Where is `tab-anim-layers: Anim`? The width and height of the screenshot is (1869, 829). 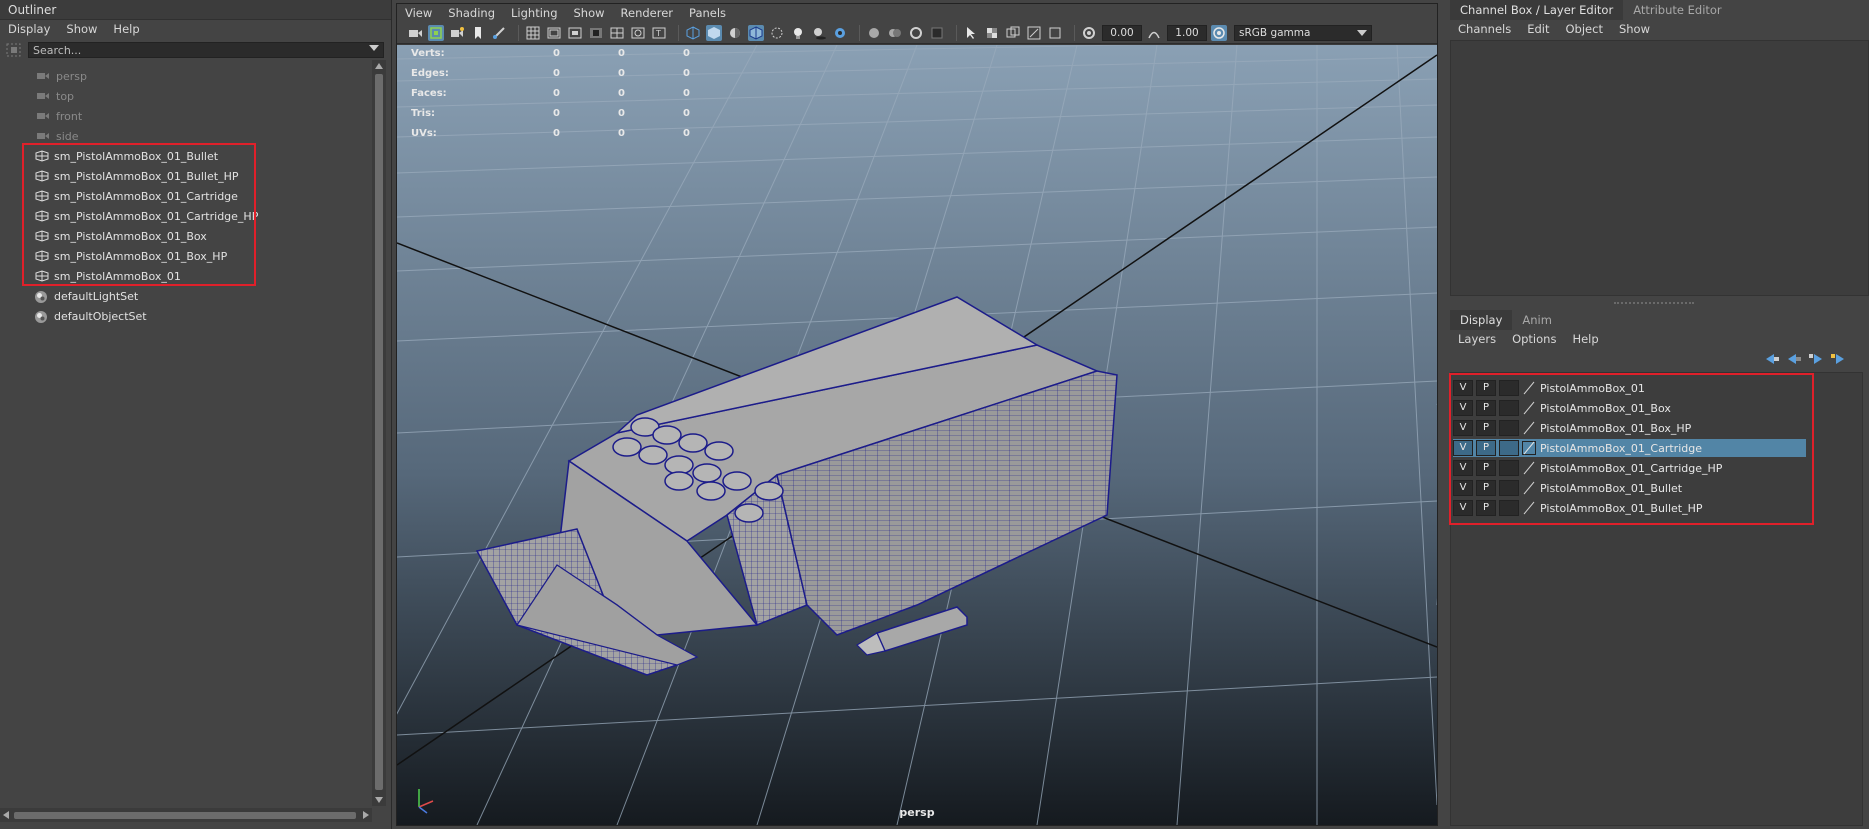 tab-anim-layers: Anim is located at coordinates (1537, 320).